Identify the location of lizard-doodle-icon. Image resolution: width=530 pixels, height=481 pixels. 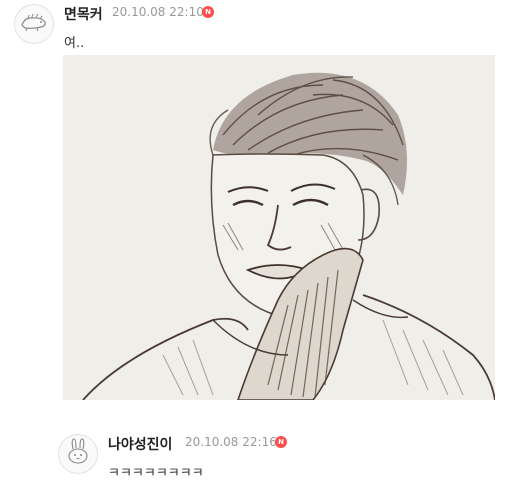
(34, 24).